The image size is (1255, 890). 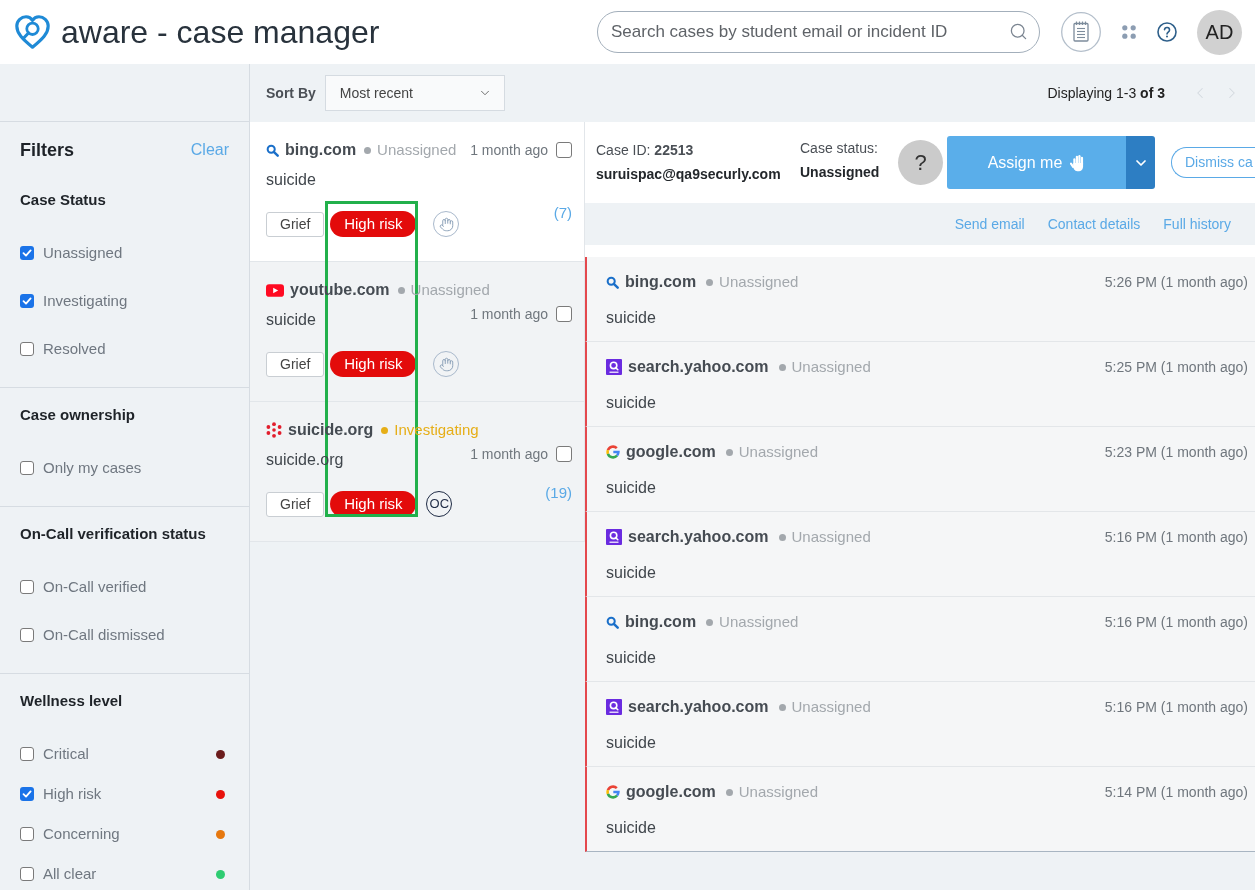 What do you see at coordinates (558, 493) in the screenshot?
I see `case-count: (19)` at bounding box center [558, 493].